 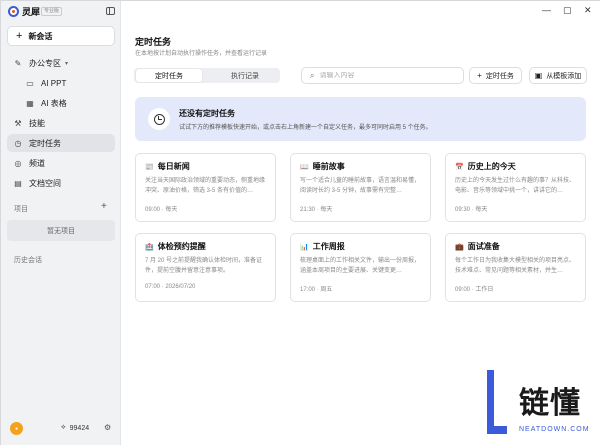 I want to click on new-chat-label: 新会话, so click(x=40, y=36).